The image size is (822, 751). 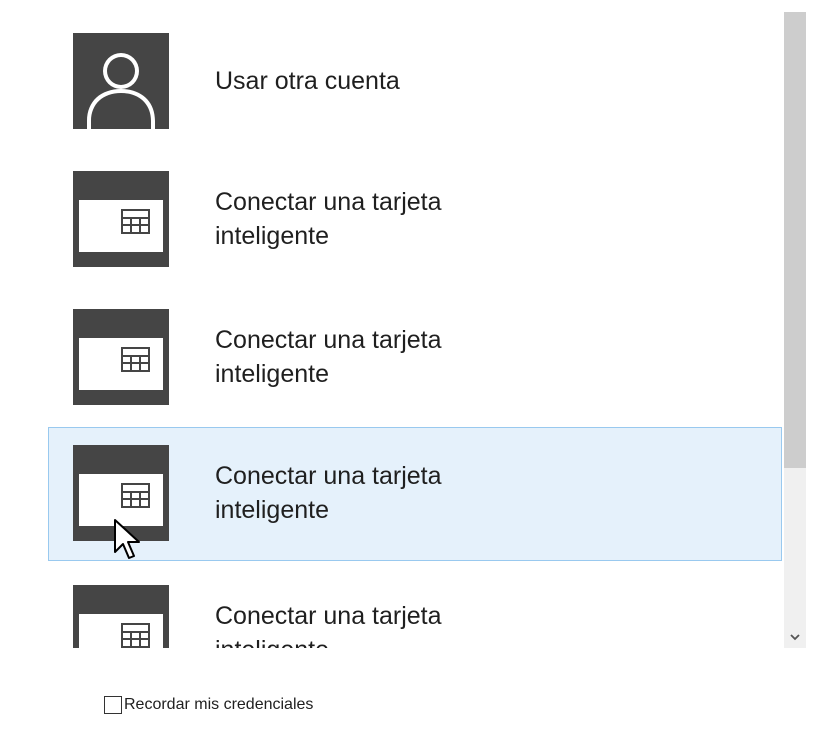 I want to click on user-tile, so click(x=121, y=81).